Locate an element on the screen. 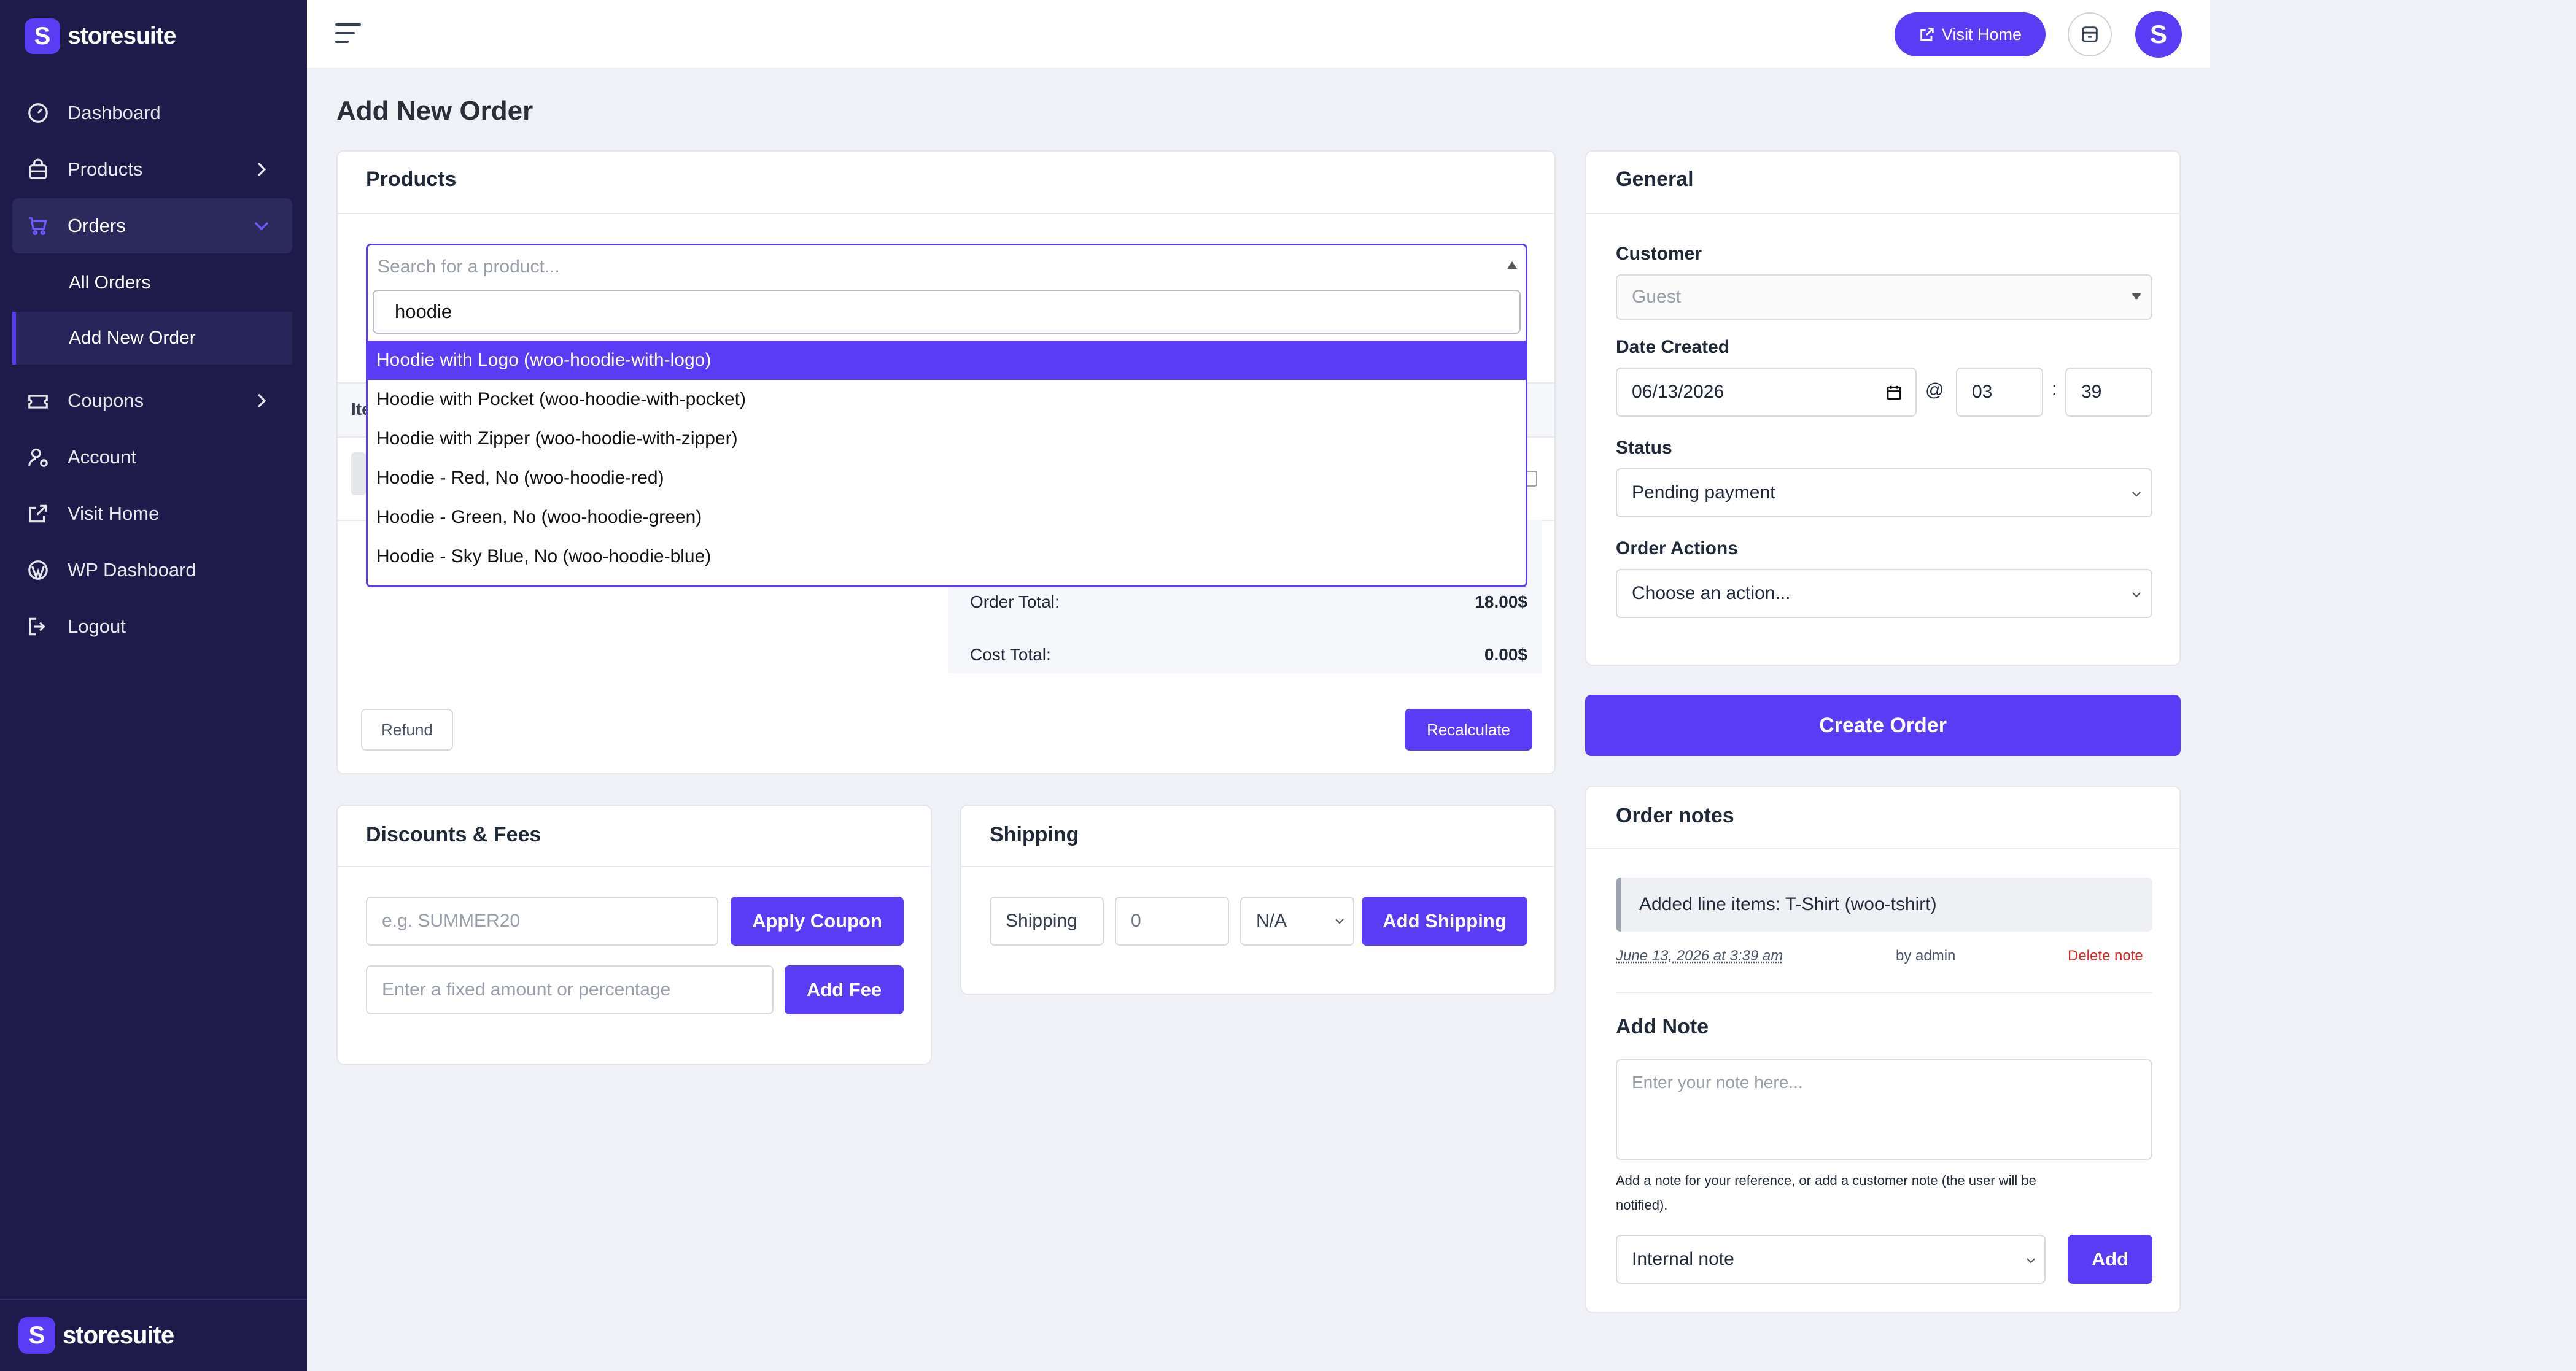 This screenshot has width=2576, height=1371. sidebar-subitem-label: All Orders is located at coordinates (110, 282).